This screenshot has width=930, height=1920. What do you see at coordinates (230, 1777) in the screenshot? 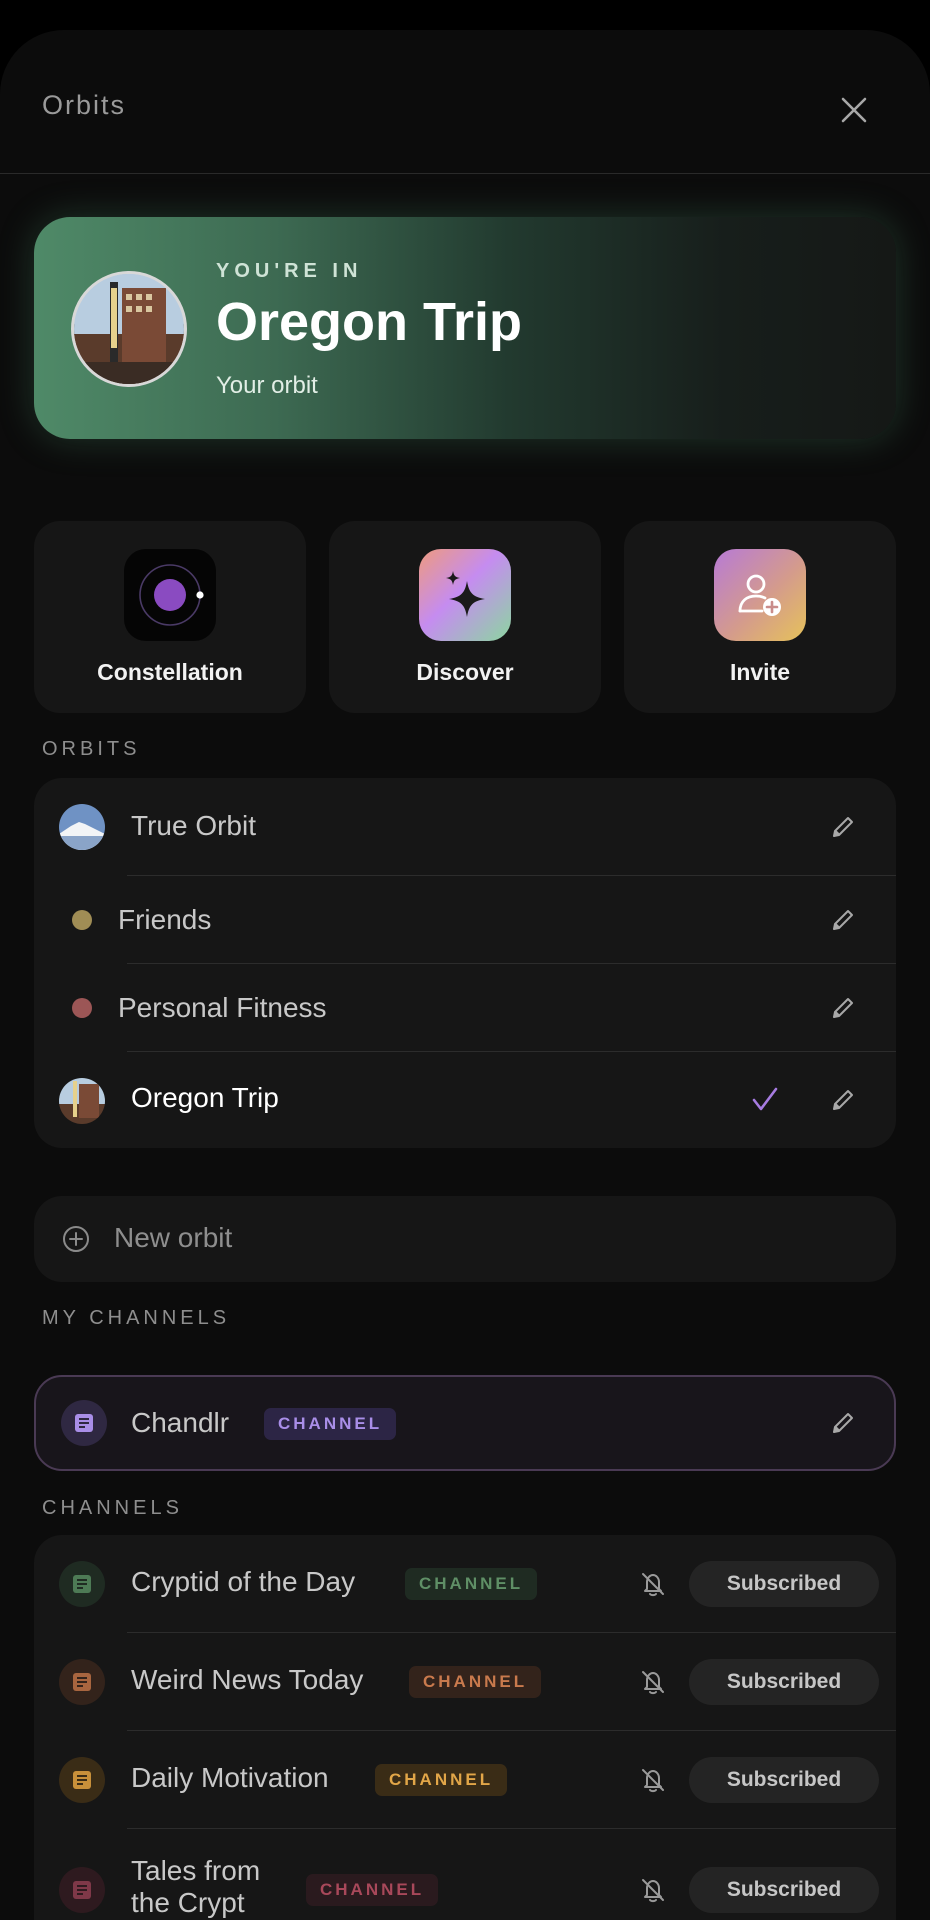
I see `channel-name: Daily Motivation` at bounding box center [230, 1777].